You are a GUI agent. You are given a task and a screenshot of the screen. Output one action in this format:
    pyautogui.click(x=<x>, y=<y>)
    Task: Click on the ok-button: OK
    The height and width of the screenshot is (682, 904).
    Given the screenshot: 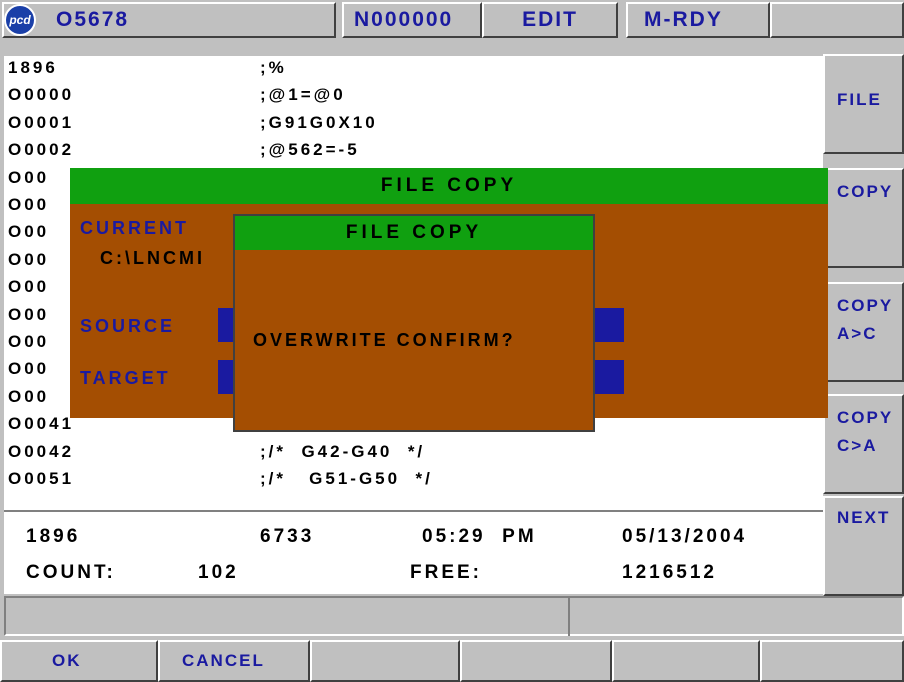 What is the action you would take?
    pyautogui.click(x=79, y=661)
    